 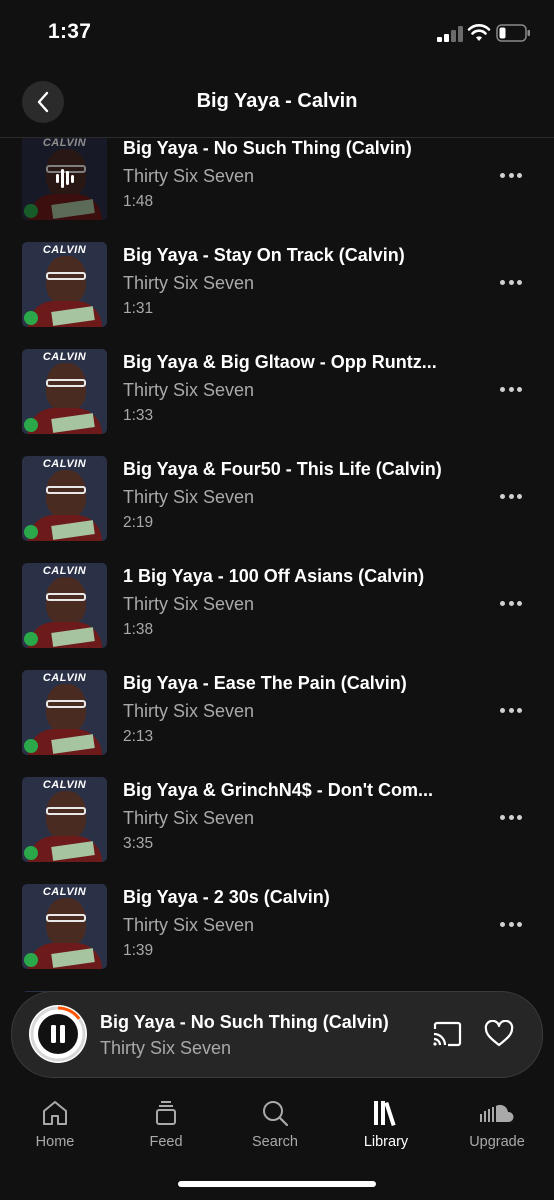 What do you see at coordinates (274, 576) in the screenshot?
I see `track-title: 1 Big Yaya - 100 Off Asians (Calvin)` at bounding box center [274, 576].